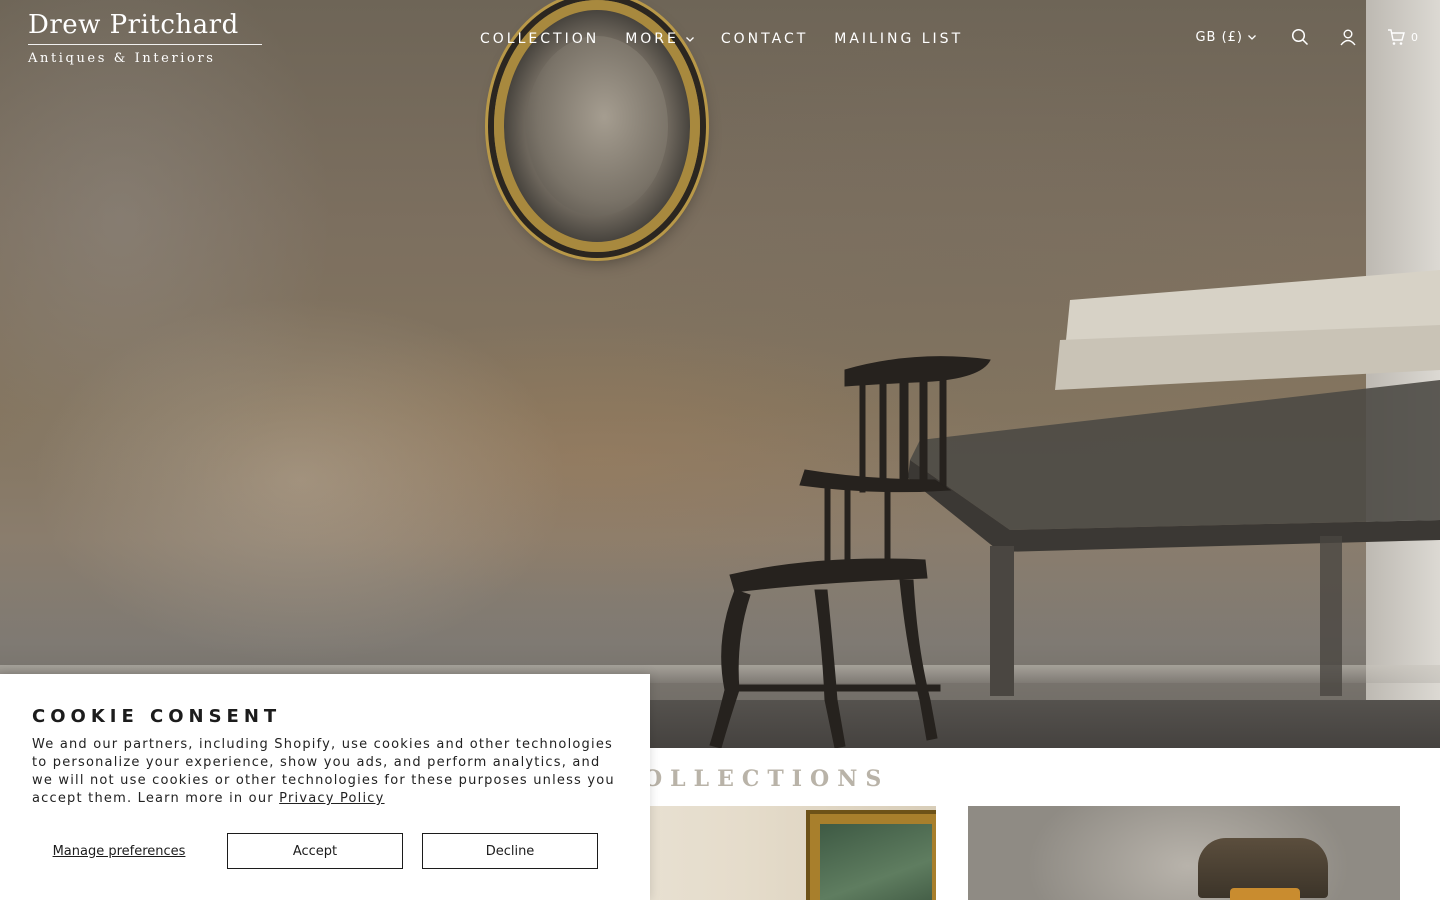 The width and height of the screenshot is (1440, 900). I want to click on painting-image, so click(871, 855).